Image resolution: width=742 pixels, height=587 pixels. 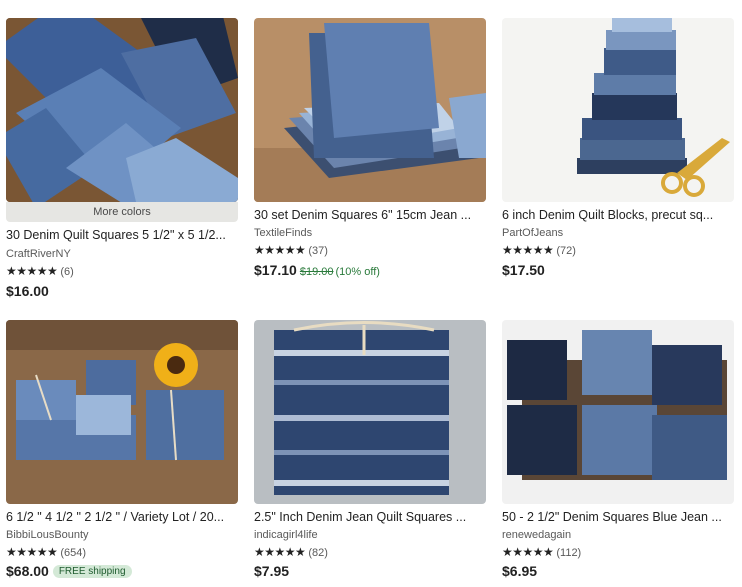 What do you see at coordinates (286, 535) in the screenshot?
I see `shop-name: indicagirl4life` at bounding box center [286, 535].